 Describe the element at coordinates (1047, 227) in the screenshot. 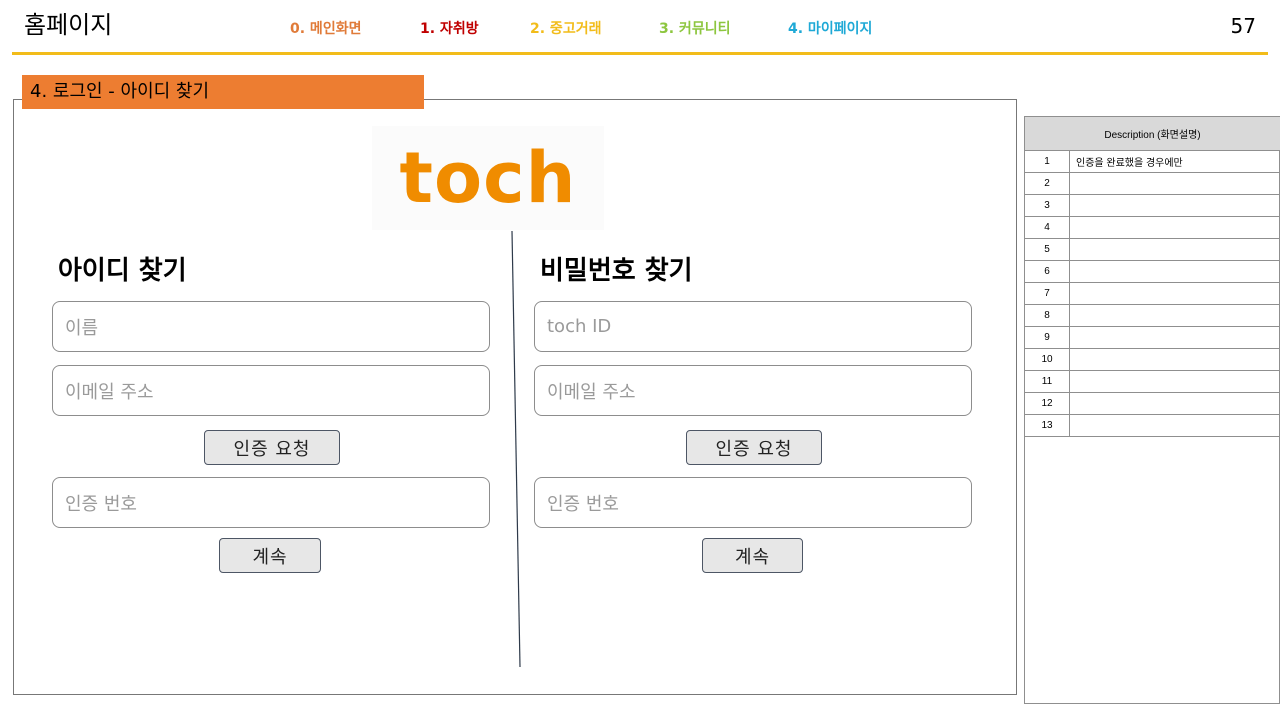

I see `description-row-number: 4` at that location.